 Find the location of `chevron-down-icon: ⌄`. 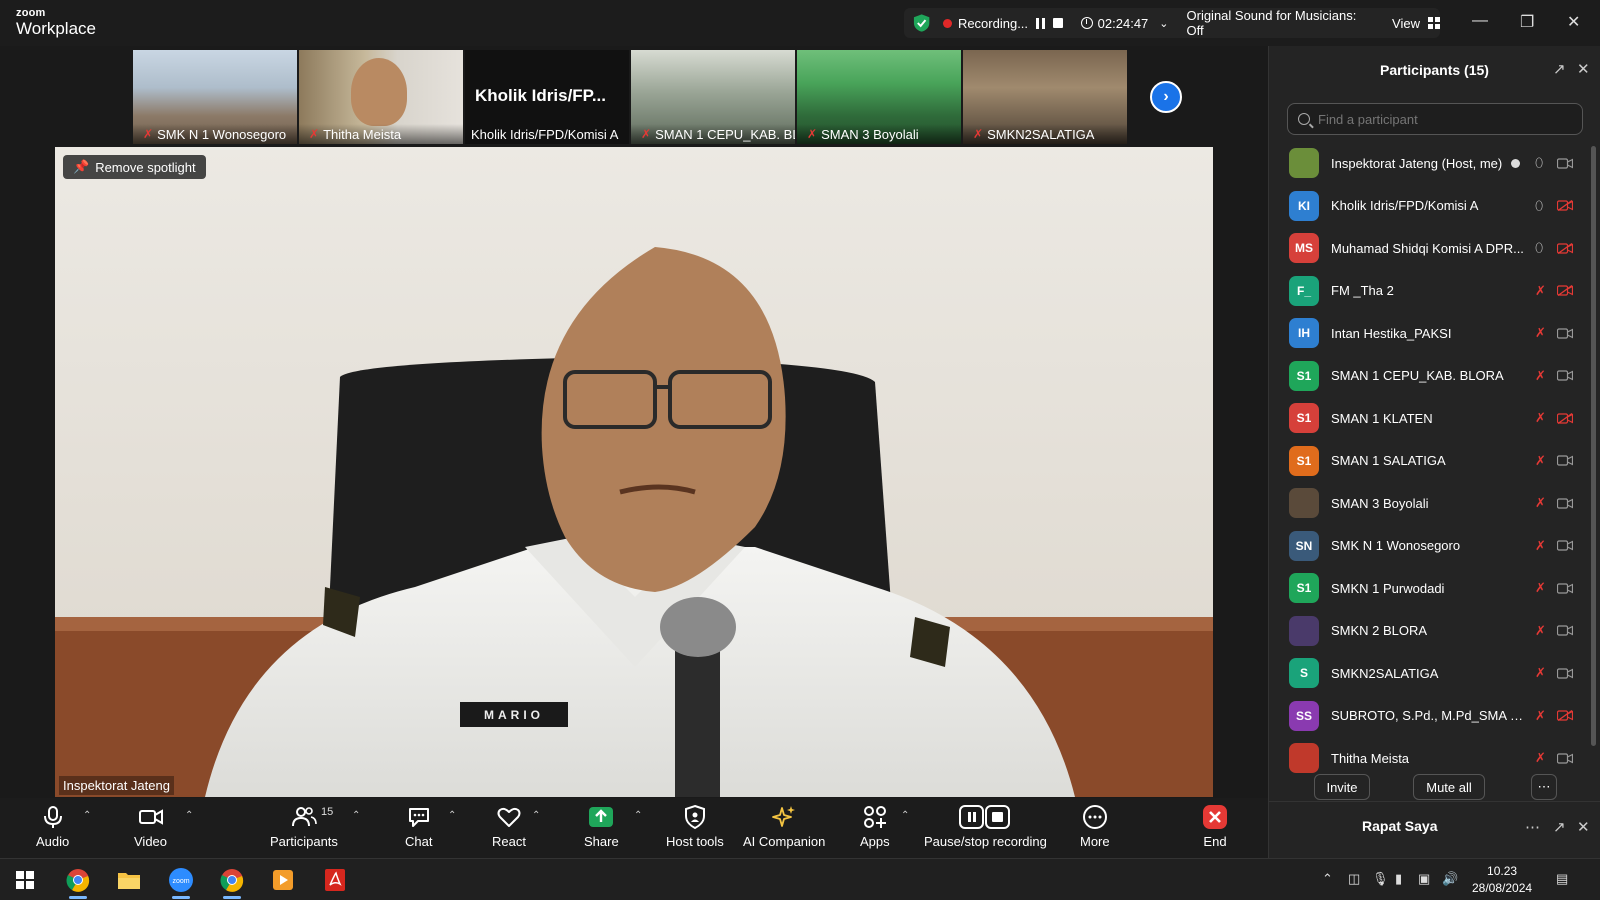

chevron-down-icon: ⌄ is located at coordinates (1163, 23).